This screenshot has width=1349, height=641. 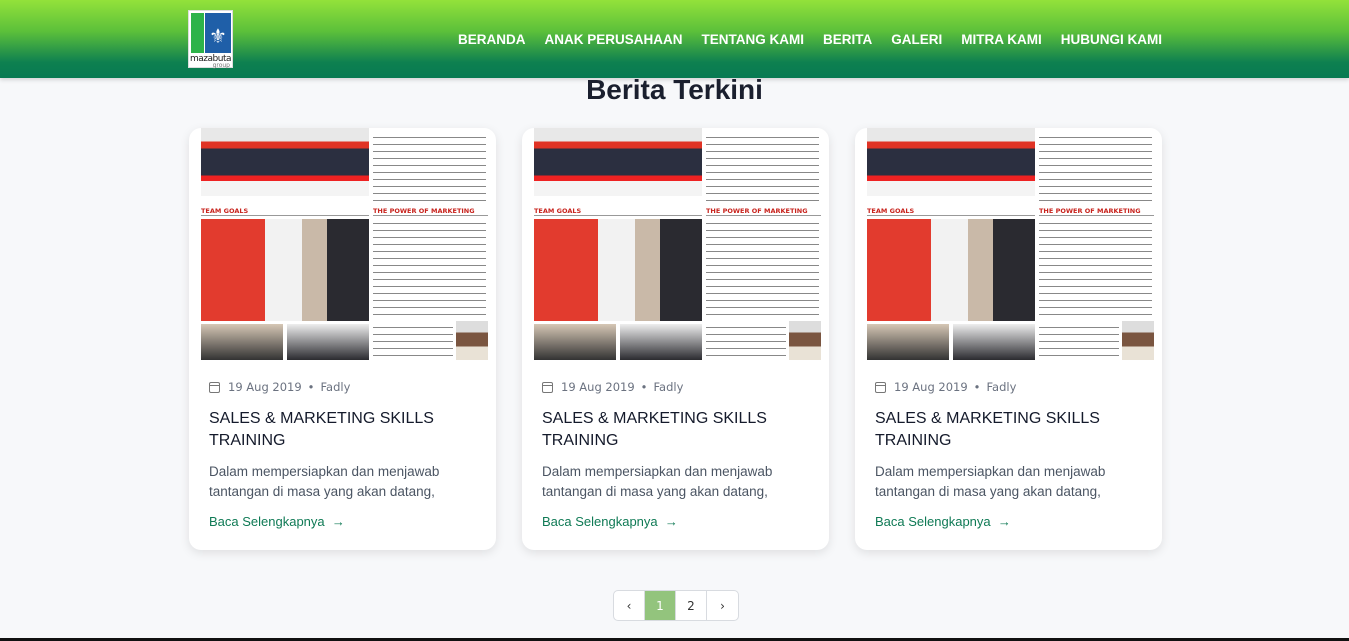 What do you see at coordinates (691, 605) in the screenshot?
I see `page-2-button: 2` at bounding box center [691, 605].